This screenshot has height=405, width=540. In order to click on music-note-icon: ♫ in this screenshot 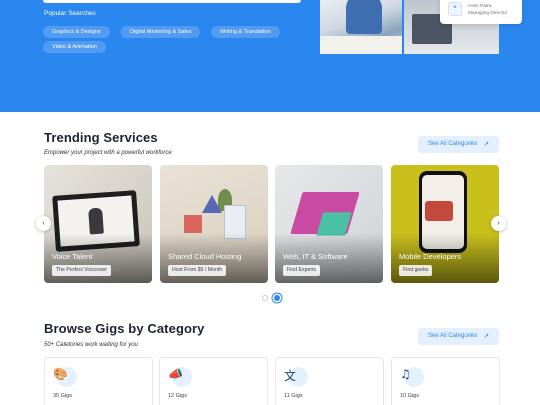, I will do `click(405, 374)`.